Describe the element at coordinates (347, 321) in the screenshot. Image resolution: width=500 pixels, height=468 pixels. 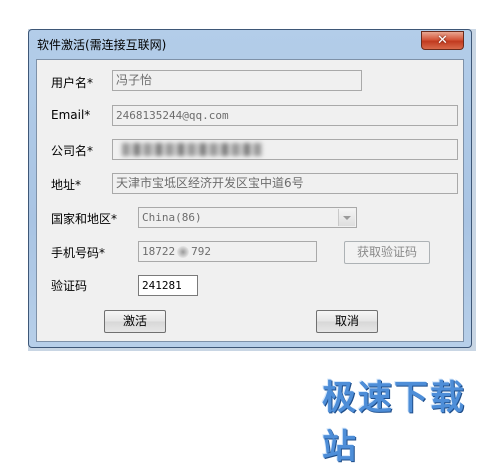
I see `cancel-button: 取消` at that location.